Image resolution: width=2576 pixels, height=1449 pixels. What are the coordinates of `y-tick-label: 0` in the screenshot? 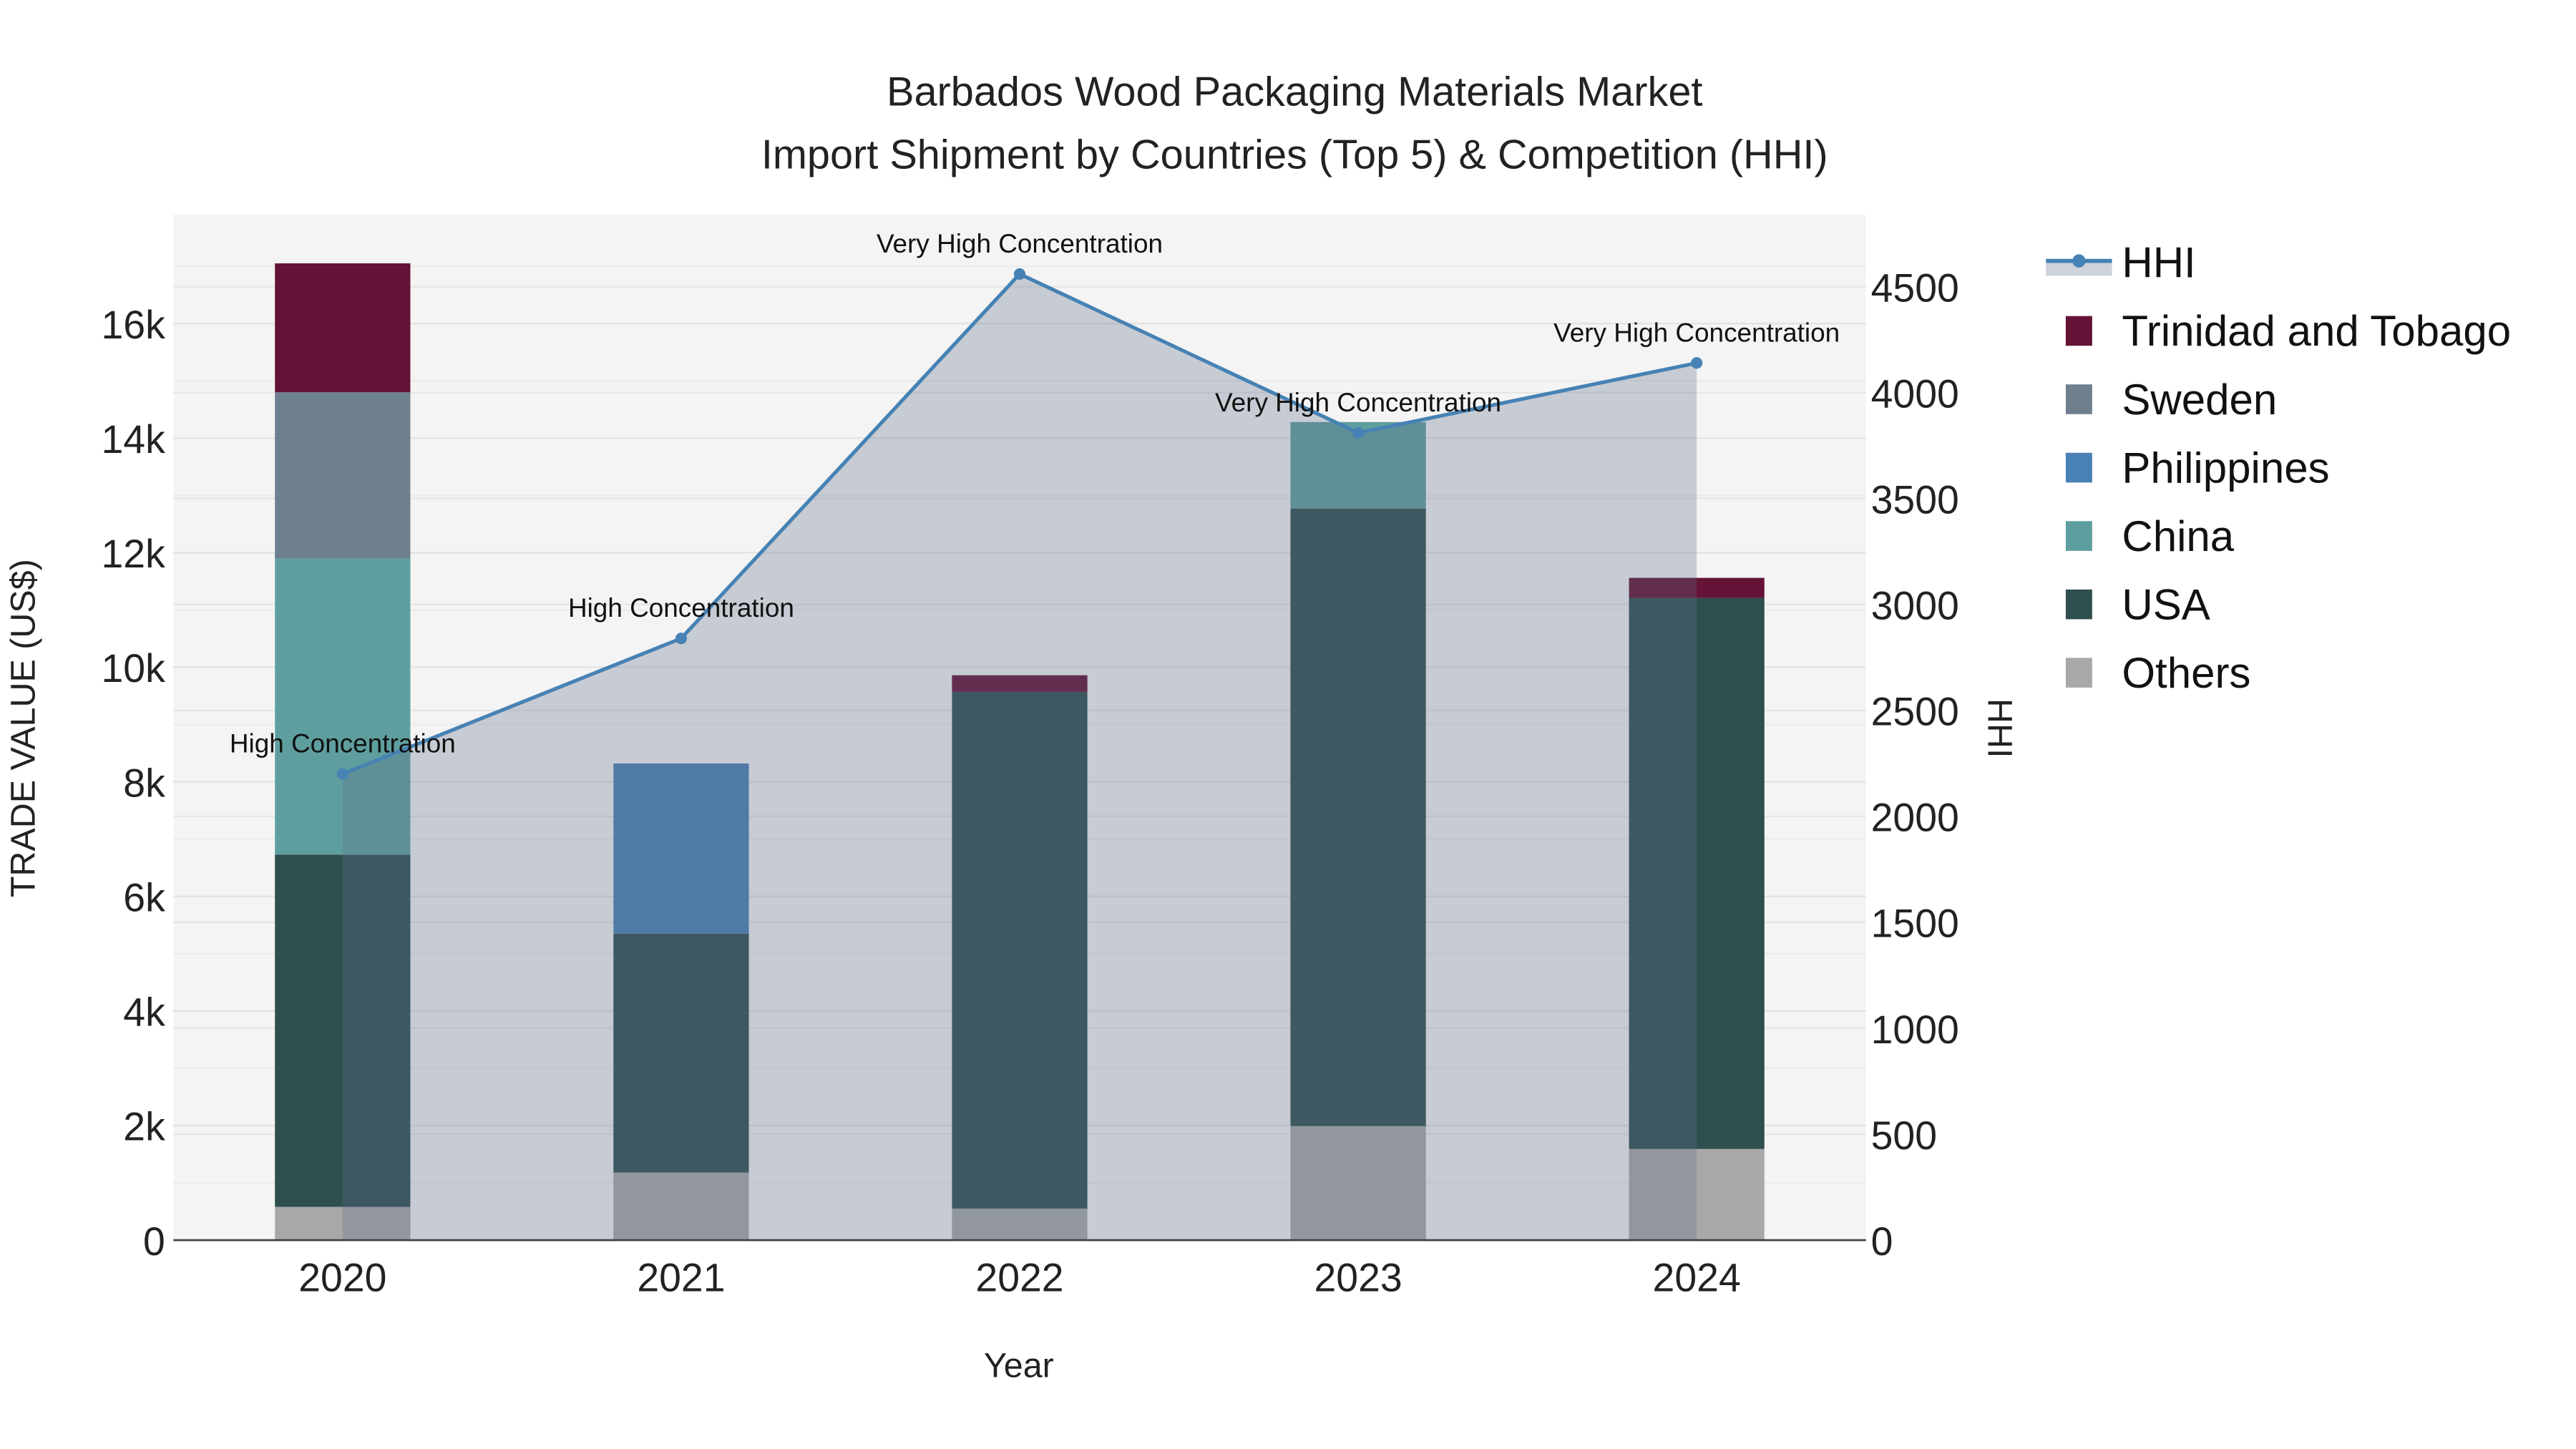 It's located at (154, 1241).